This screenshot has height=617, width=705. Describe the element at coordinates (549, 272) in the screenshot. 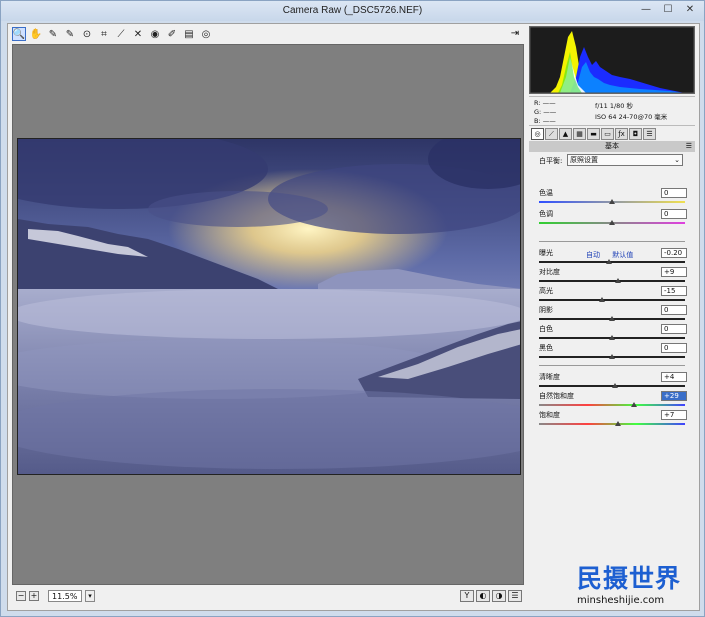

I see `slider-label-contrast: 对比度` at that location.